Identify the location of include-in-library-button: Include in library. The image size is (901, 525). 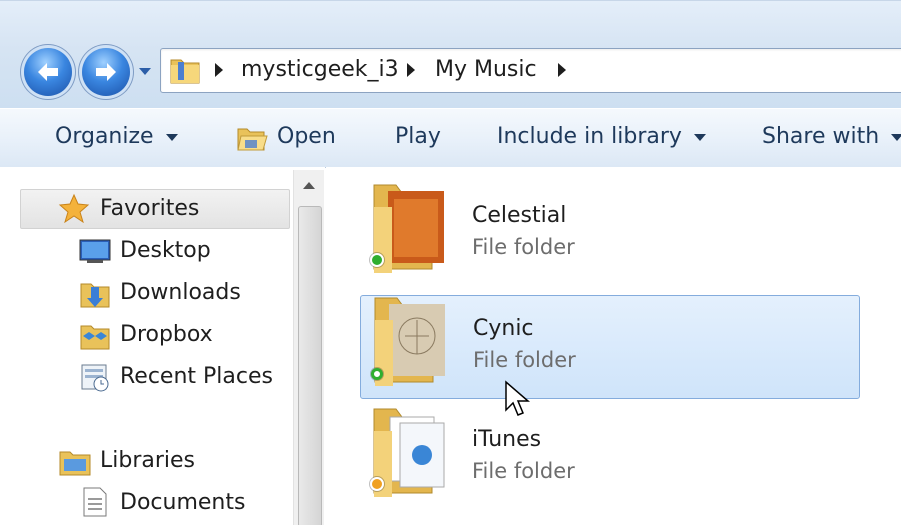
(601, 136).